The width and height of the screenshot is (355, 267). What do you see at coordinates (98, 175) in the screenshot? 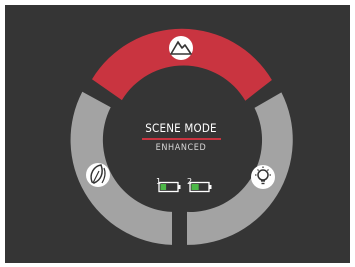
I see `leaf-icon` at bounding box center [98, 175].